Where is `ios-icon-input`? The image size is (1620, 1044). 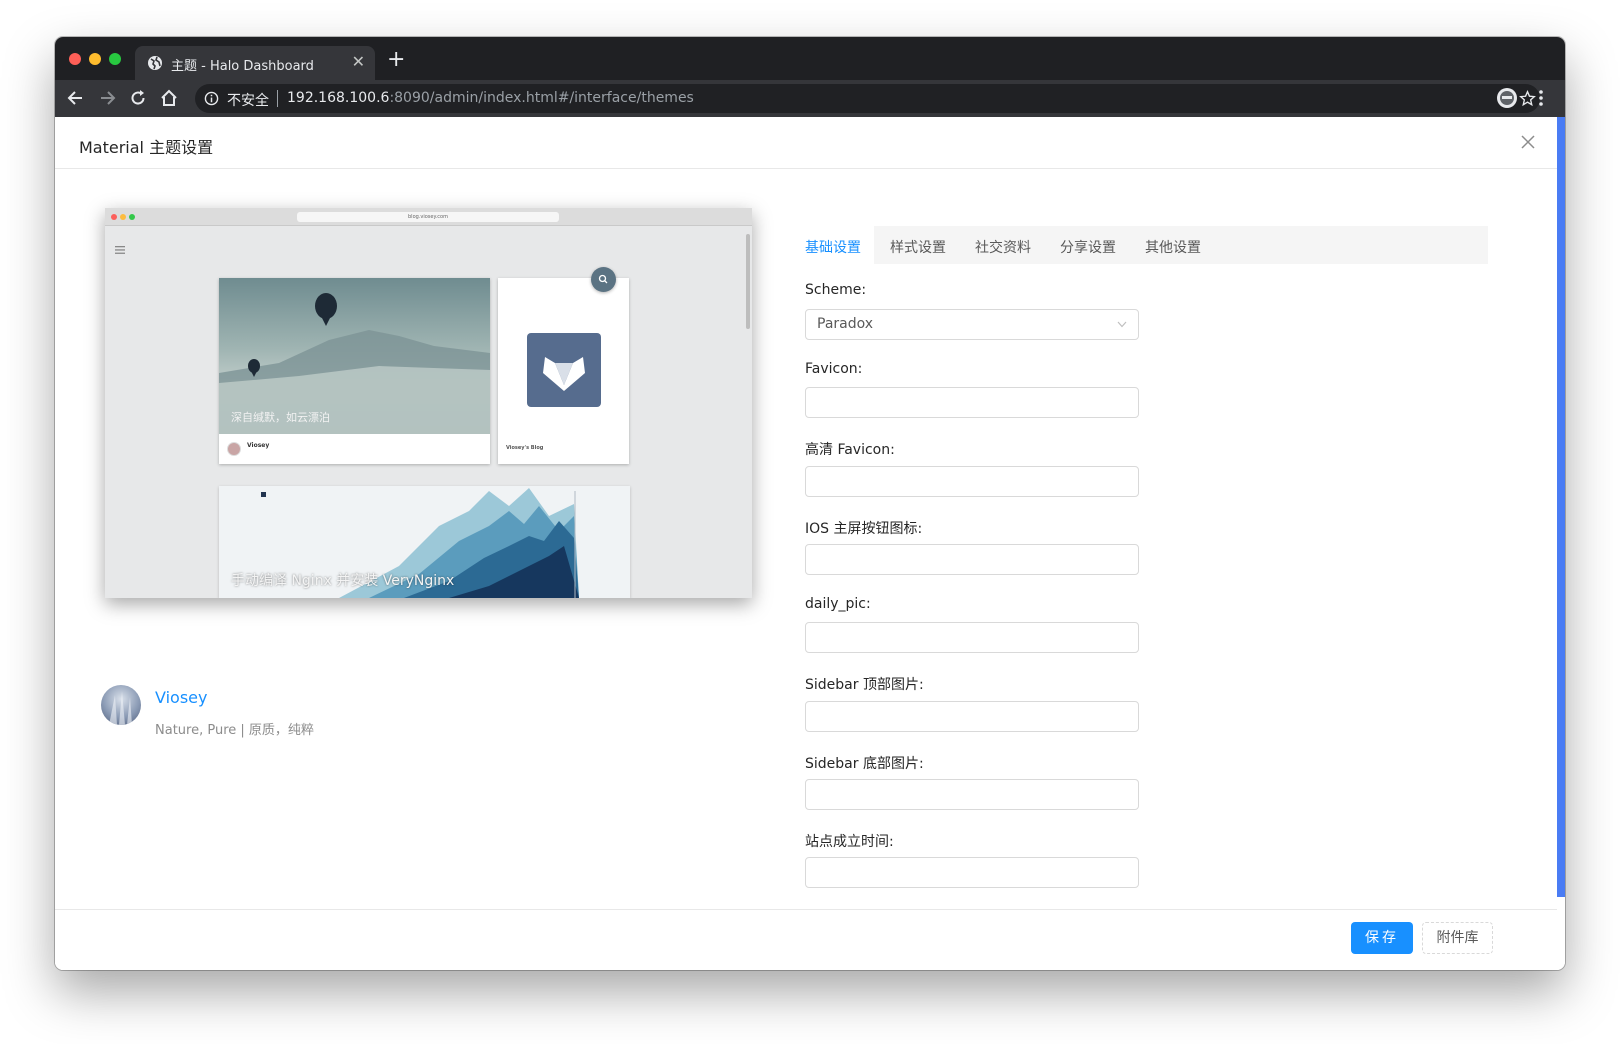
ios-icon-input is located at coordinates (972, 559).